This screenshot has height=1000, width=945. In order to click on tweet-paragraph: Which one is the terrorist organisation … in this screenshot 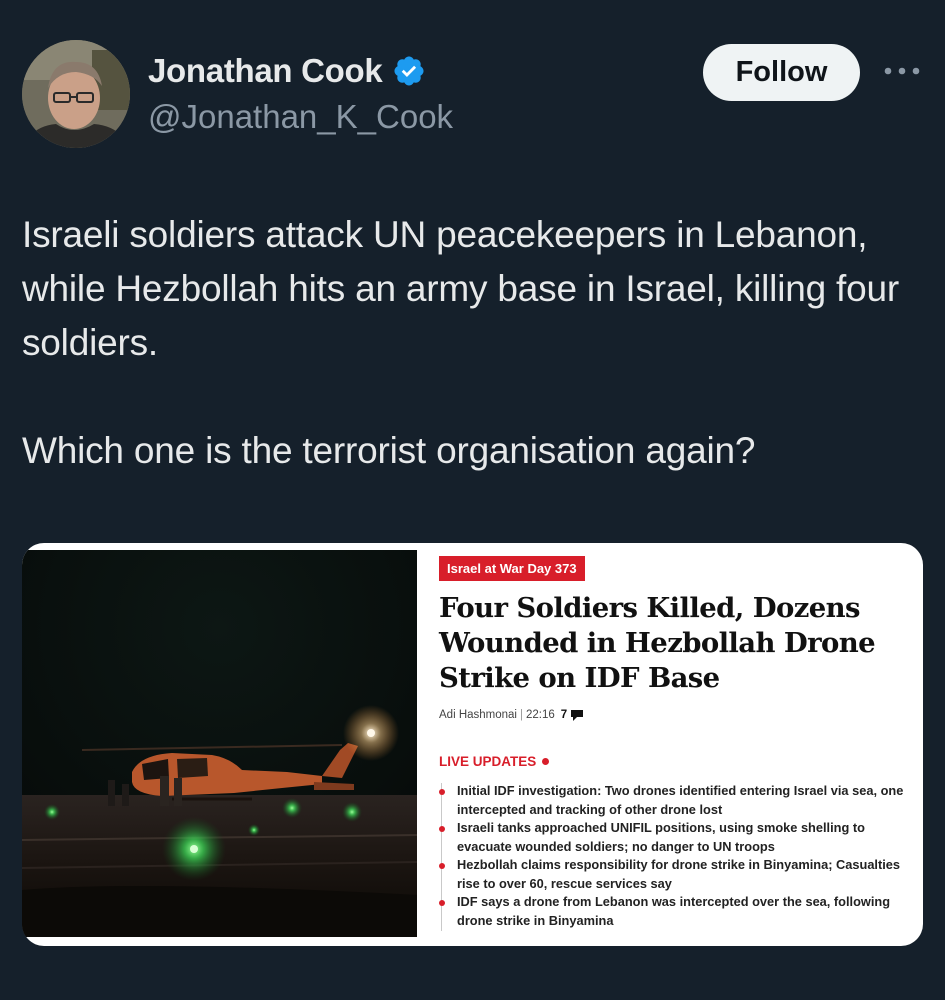, I will do `click(389, 450)`.